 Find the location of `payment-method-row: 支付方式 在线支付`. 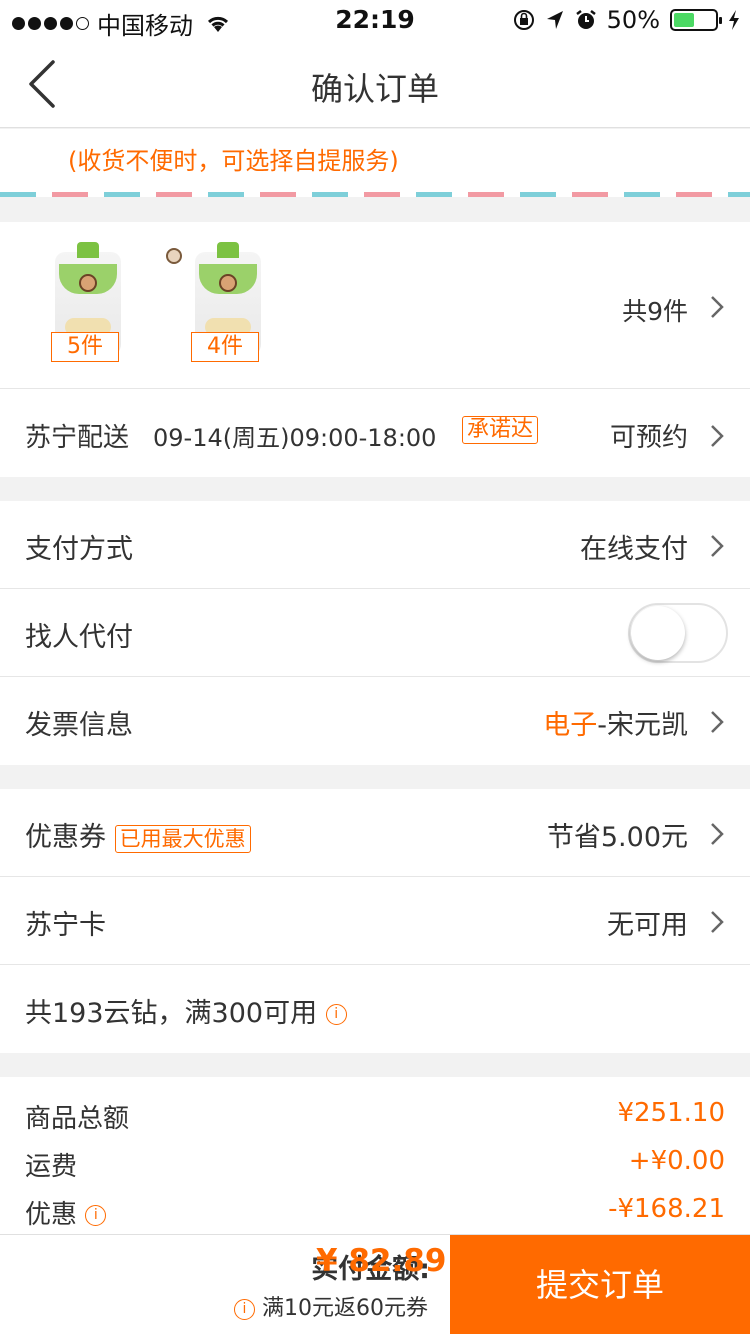

payment-method-row: 支付方式 在线支付 is located at coordinates (375, 545).